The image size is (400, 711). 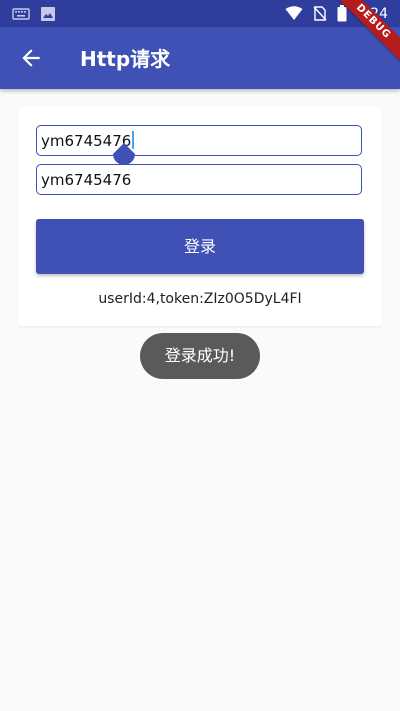 What do you see at coordinates (320, 13) in the screenshot?
I see `no-sim-icon` at bounding box center [320, 13].